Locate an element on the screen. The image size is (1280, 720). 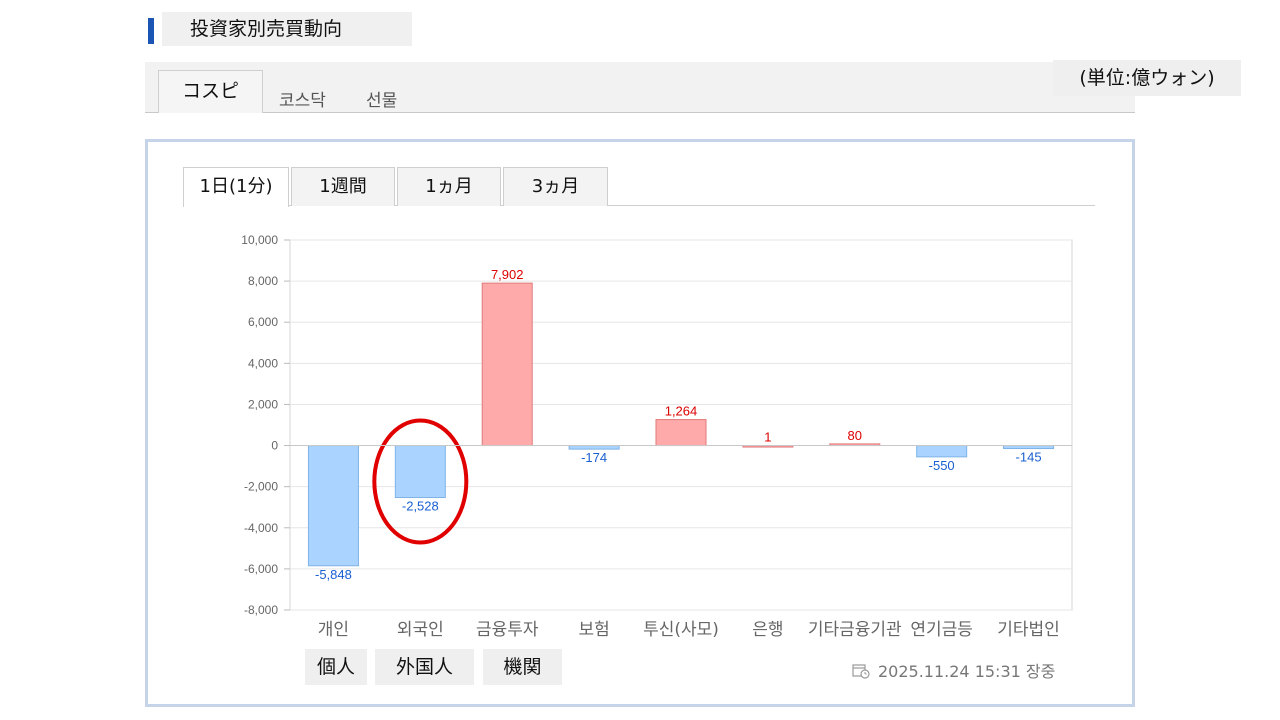
x-category-label: 개인 is located at coordinates (333, 630).